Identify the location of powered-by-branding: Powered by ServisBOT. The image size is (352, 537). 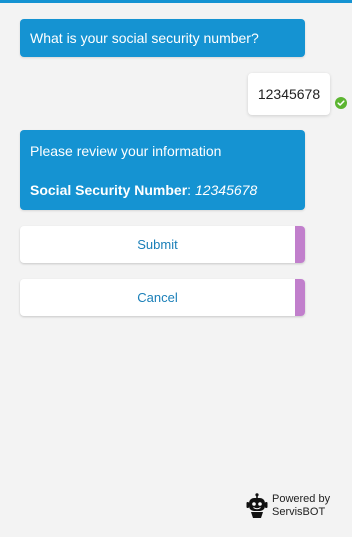
(288, 506).